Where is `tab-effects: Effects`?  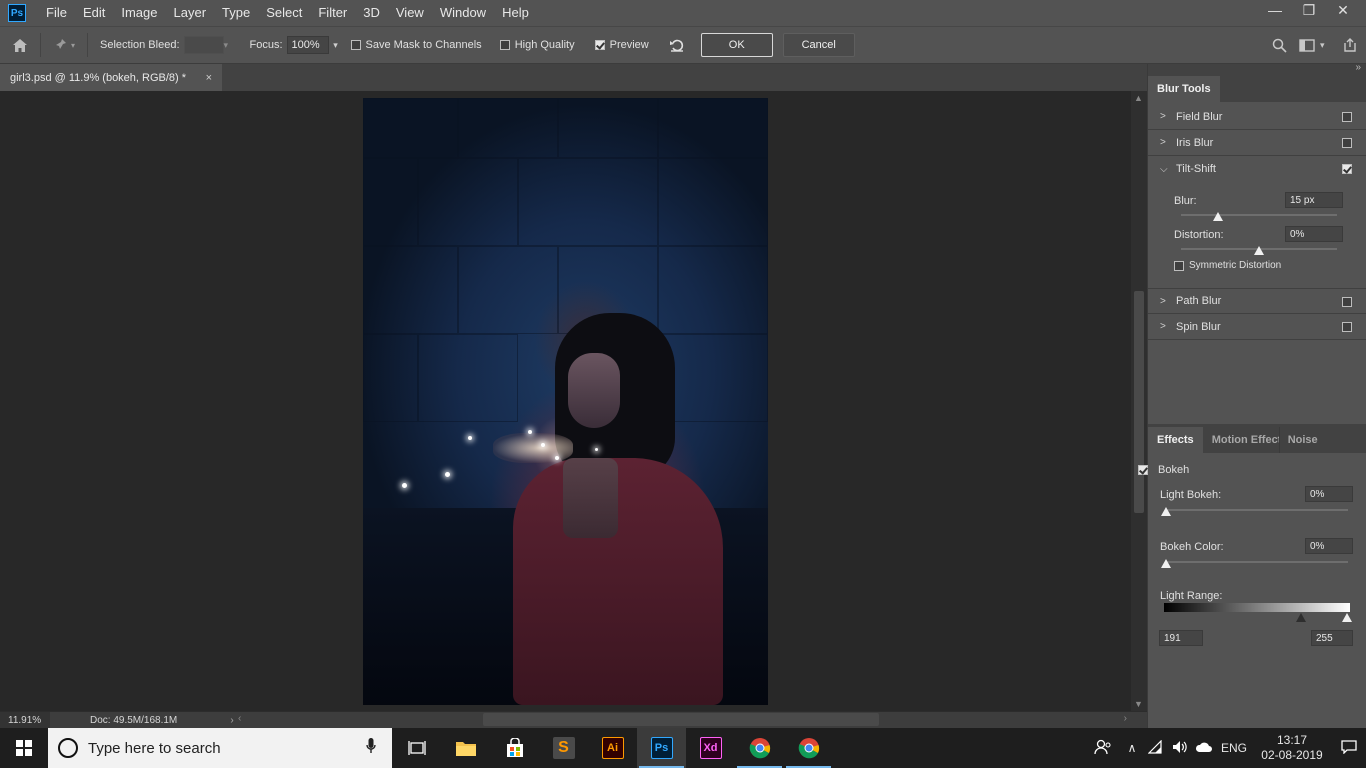 tab-effects: Effects is located at coordinates (1175, 440).